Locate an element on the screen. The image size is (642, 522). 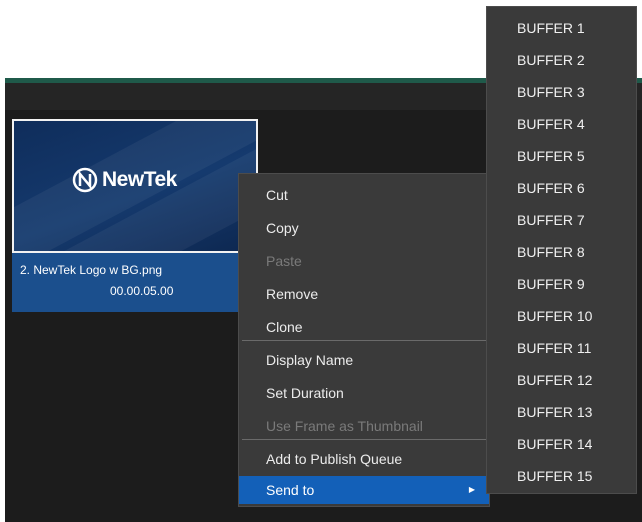
buffer-item-6: BUFFER 6 is located at coordinates (561, 188).